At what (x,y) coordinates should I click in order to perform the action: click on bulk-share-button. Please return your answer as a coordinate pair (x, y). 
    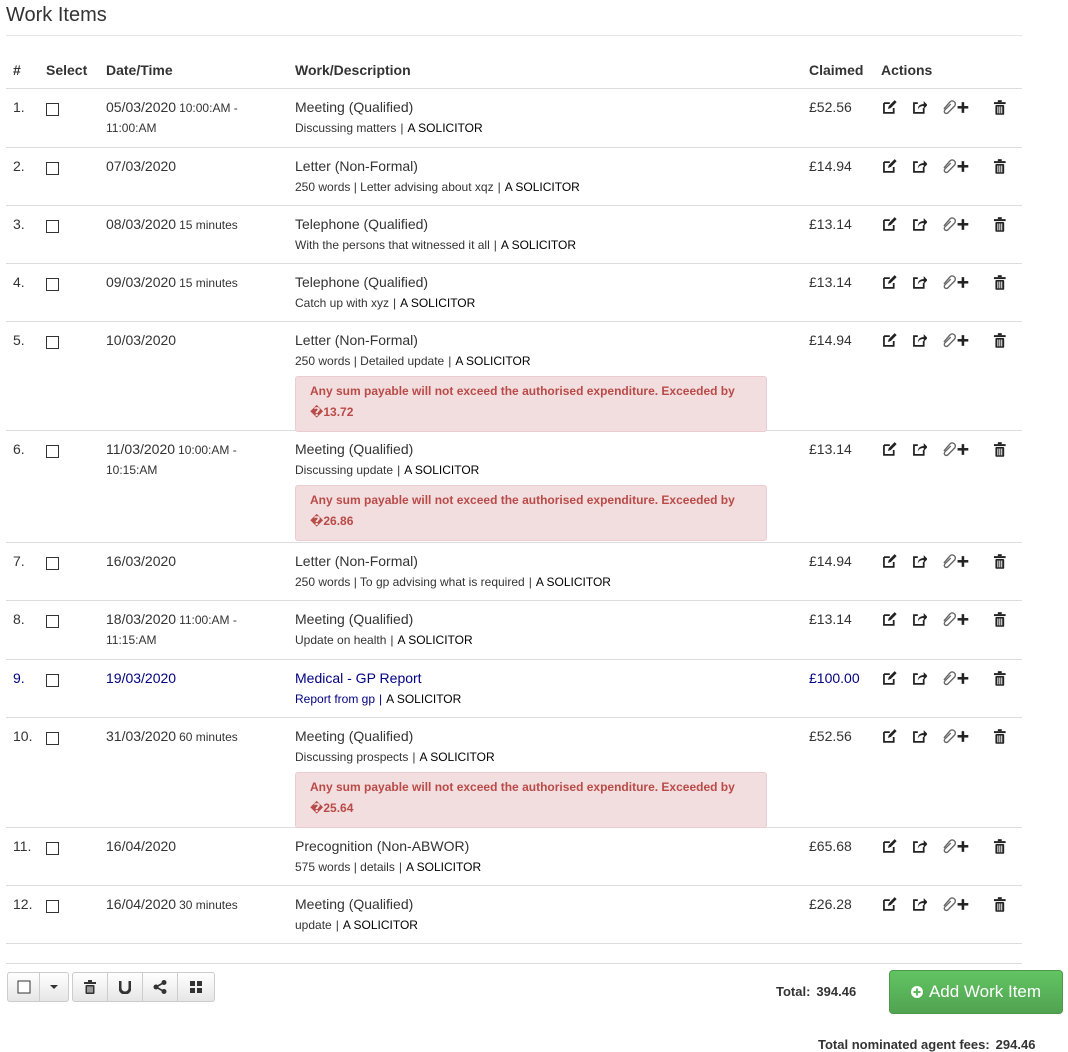
    Looking at the image, I should click on (160, 987).